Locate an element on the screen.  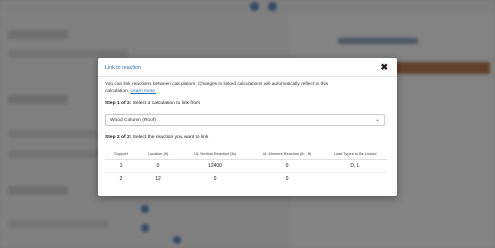
step1-prefix: Step 1 of 2: is located at coordinates (118, 103).